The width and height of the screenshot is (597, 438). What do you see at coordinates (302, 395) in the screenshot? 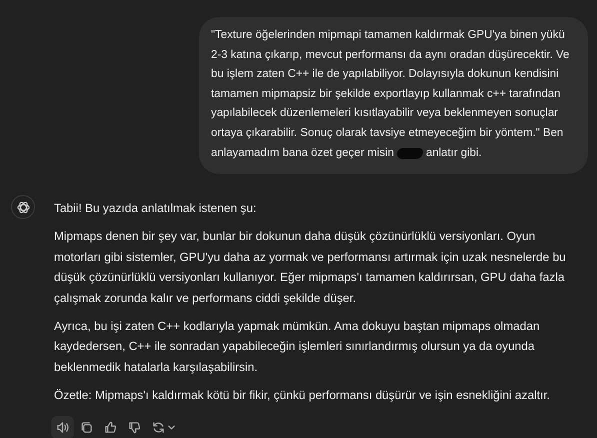
I see `message-paragraph: Özetle: Mipmaps'ı kaldırmak kötü bir fikir, çünkü performansı düşürür ve işin esnekliğini azaltır.` at bounding box center [302, 395].